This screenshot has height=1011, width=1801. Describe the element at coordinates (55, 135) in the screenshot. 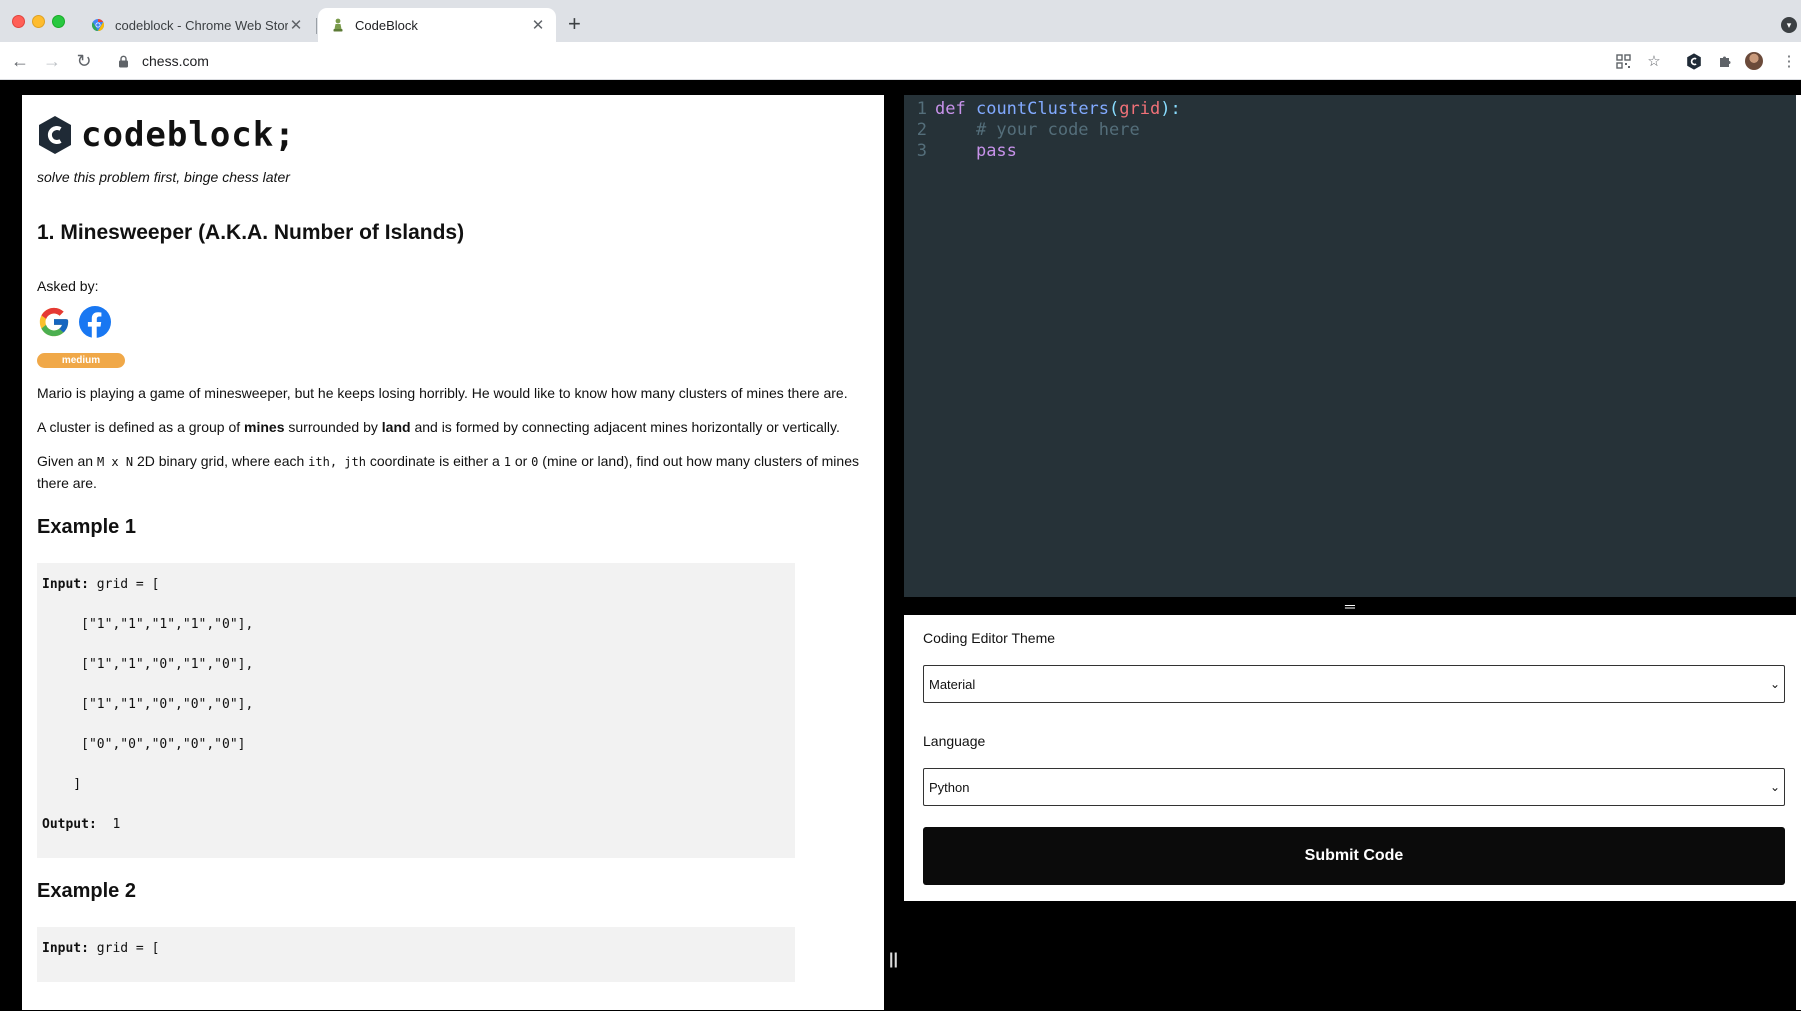

I see `codeblock-logo-icon` at that location.